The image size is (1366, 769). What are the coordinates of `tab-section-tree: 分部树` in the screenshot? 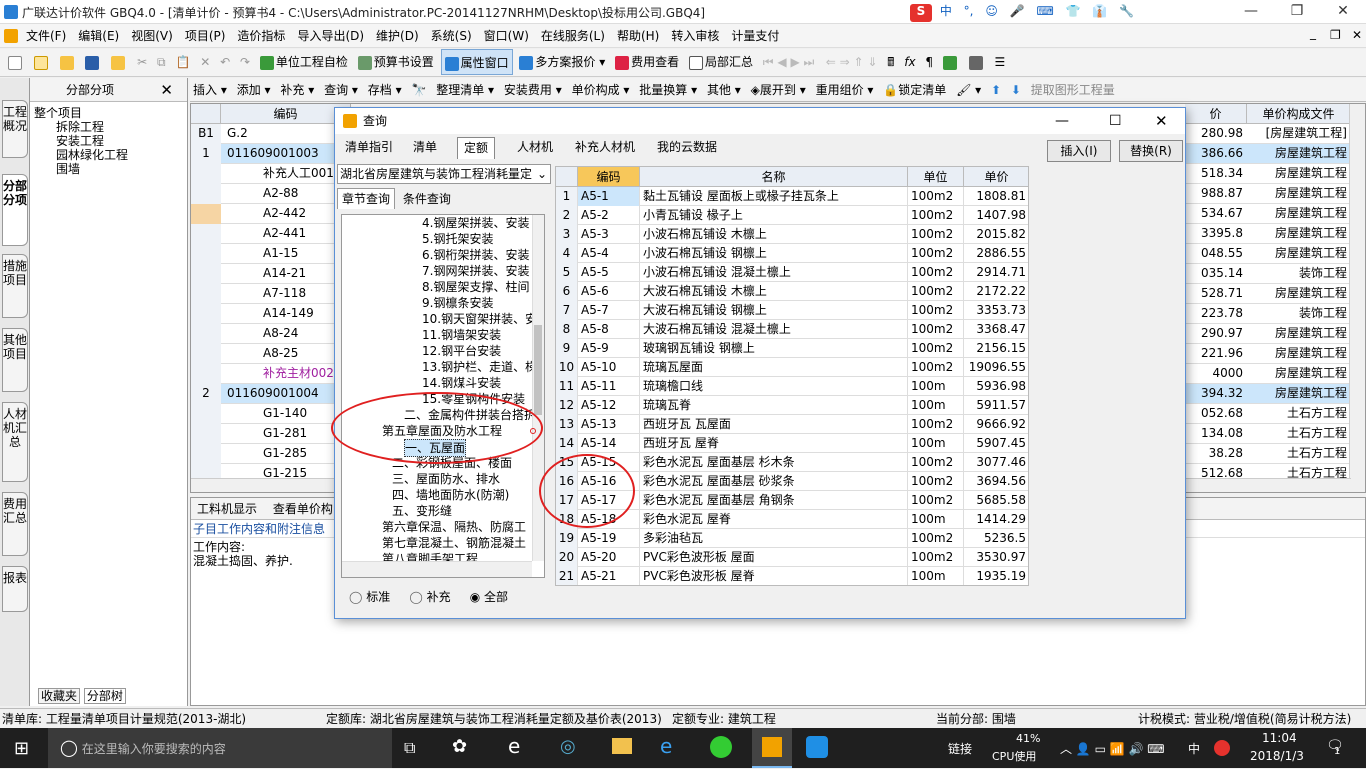 It's located at (104, 696).